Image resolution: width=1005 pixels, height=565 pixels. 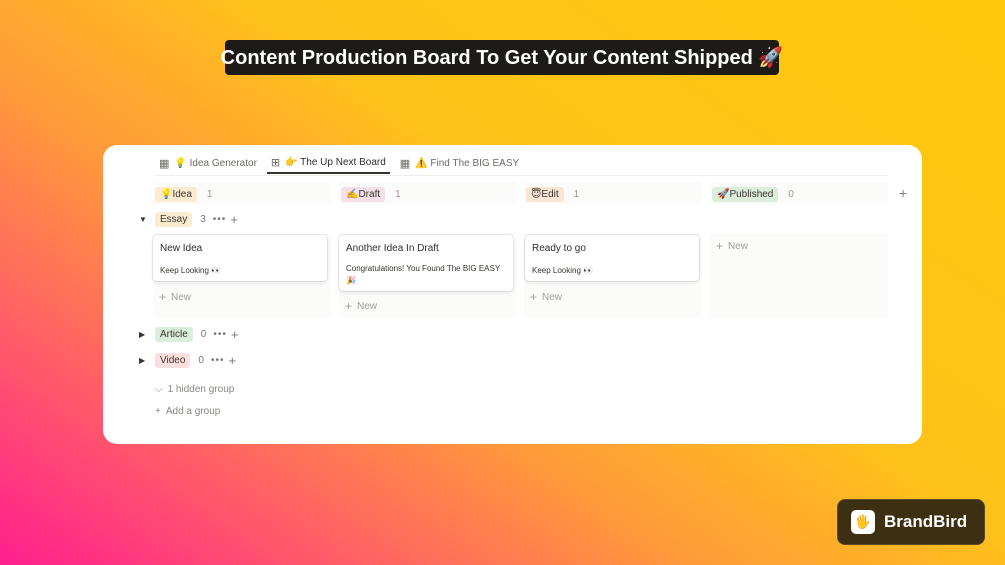 I want to click on group-label: Essay, so click(x=174, y=219).